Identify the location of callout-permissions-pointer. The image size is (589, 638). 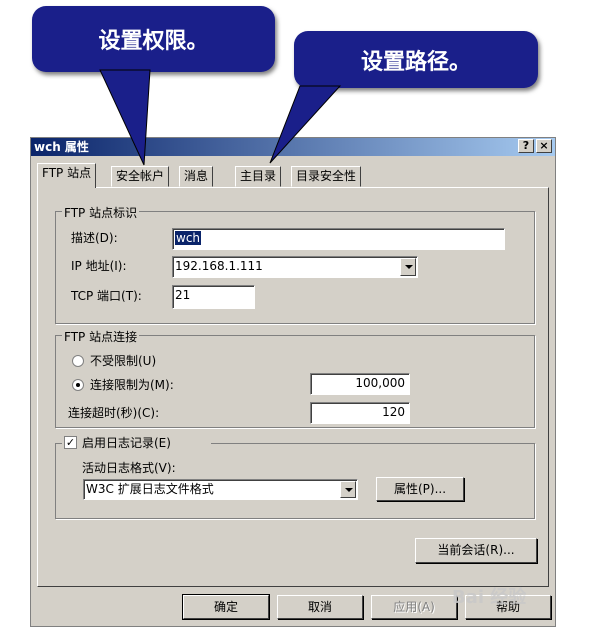
(125, 117).